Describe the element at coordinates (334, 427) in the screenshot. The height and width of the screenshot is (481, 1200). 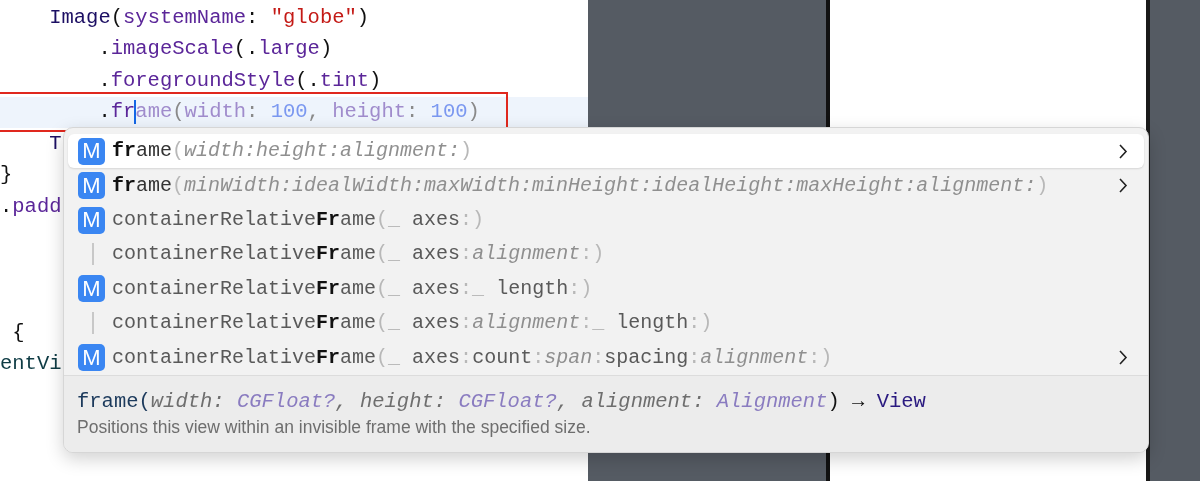
I see `declaration-description: Positions this view within an invisible frame with the specified size.` at that location.